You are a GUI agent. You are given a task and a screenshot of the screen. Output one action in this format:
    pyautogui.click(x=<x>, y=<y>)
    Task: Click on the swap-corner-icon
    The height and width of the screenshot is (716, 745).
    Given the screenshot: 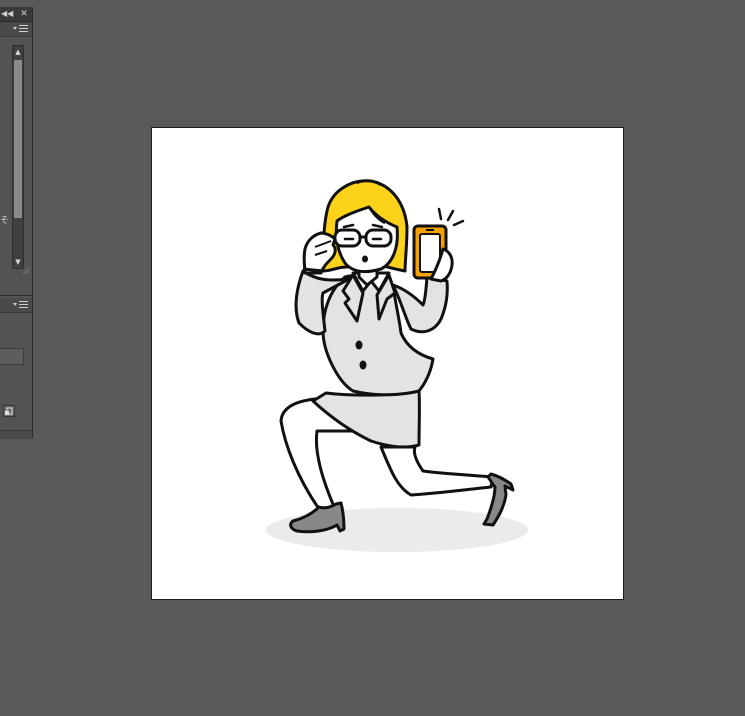 What is the action you would take?
    pyautogui.click(x=9, y=411)
    